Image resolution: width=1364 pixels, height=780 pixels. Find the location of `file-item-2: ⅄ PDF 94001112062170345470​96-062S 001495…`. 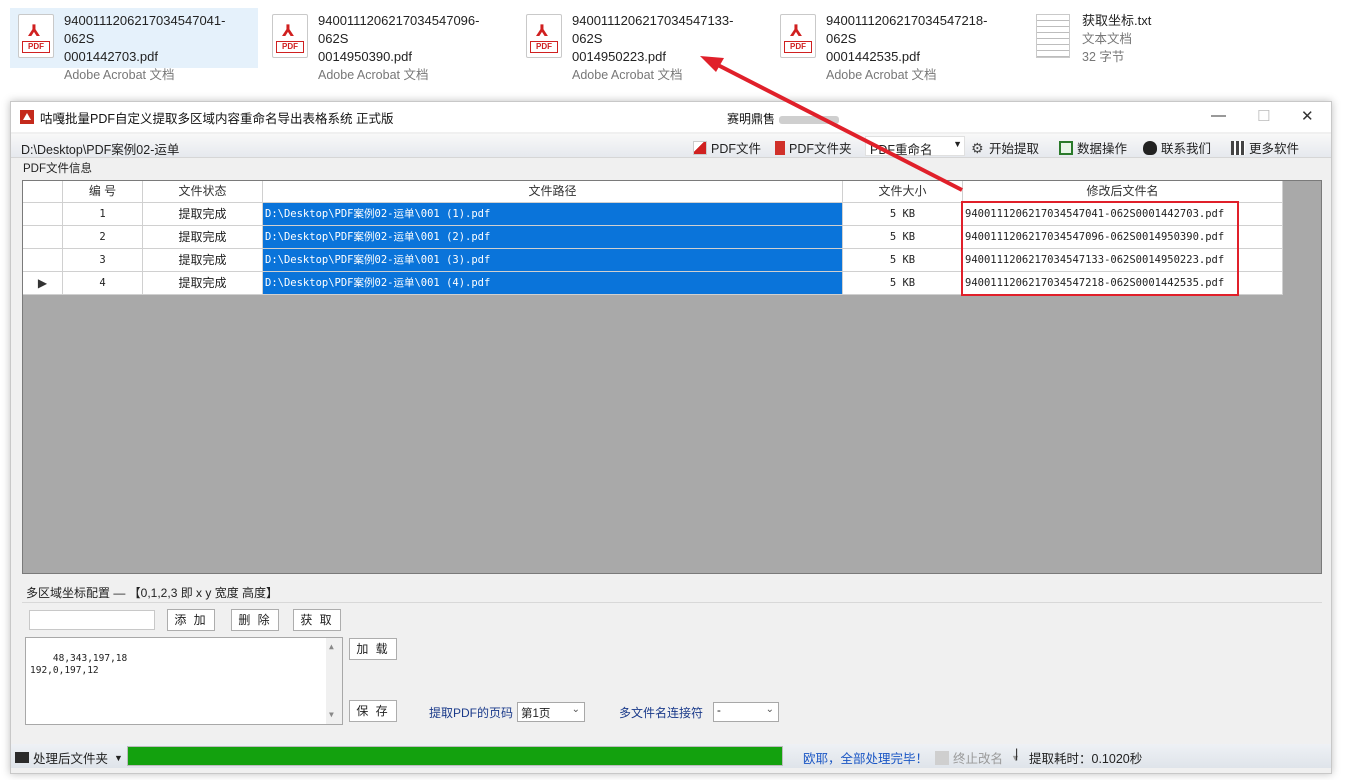

file-item-2: ⅄ PDF 94001112062170345470​96-062S 001495… is located at coordinates (388, 45).